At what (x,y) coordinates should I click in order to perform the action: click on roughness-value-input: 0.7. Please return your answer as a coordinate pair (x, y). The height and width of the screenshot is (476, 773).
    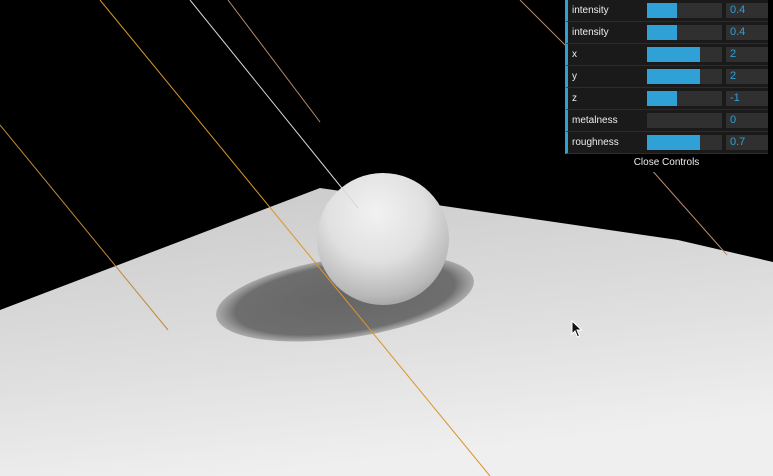
    Looking at the image, I should click on (747, 142).